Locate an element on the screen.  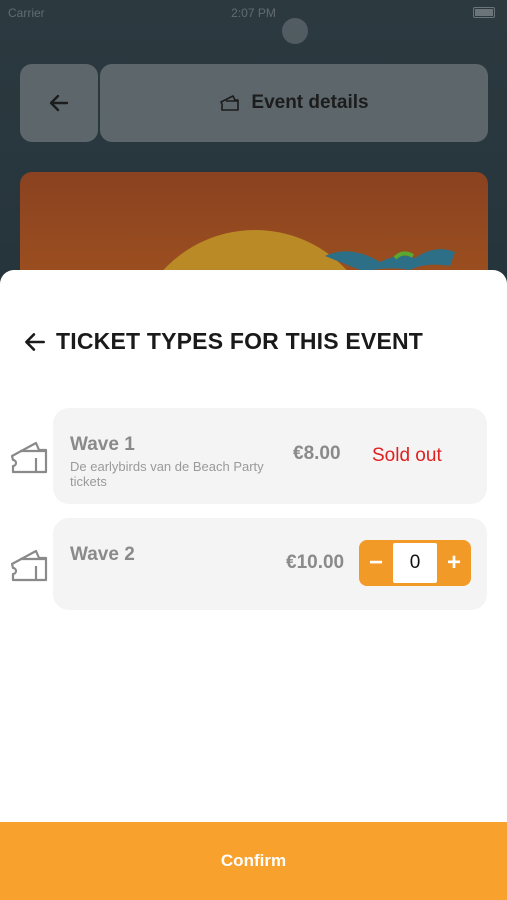
header-title-bar: Event details is located at coordinates (294, 103).